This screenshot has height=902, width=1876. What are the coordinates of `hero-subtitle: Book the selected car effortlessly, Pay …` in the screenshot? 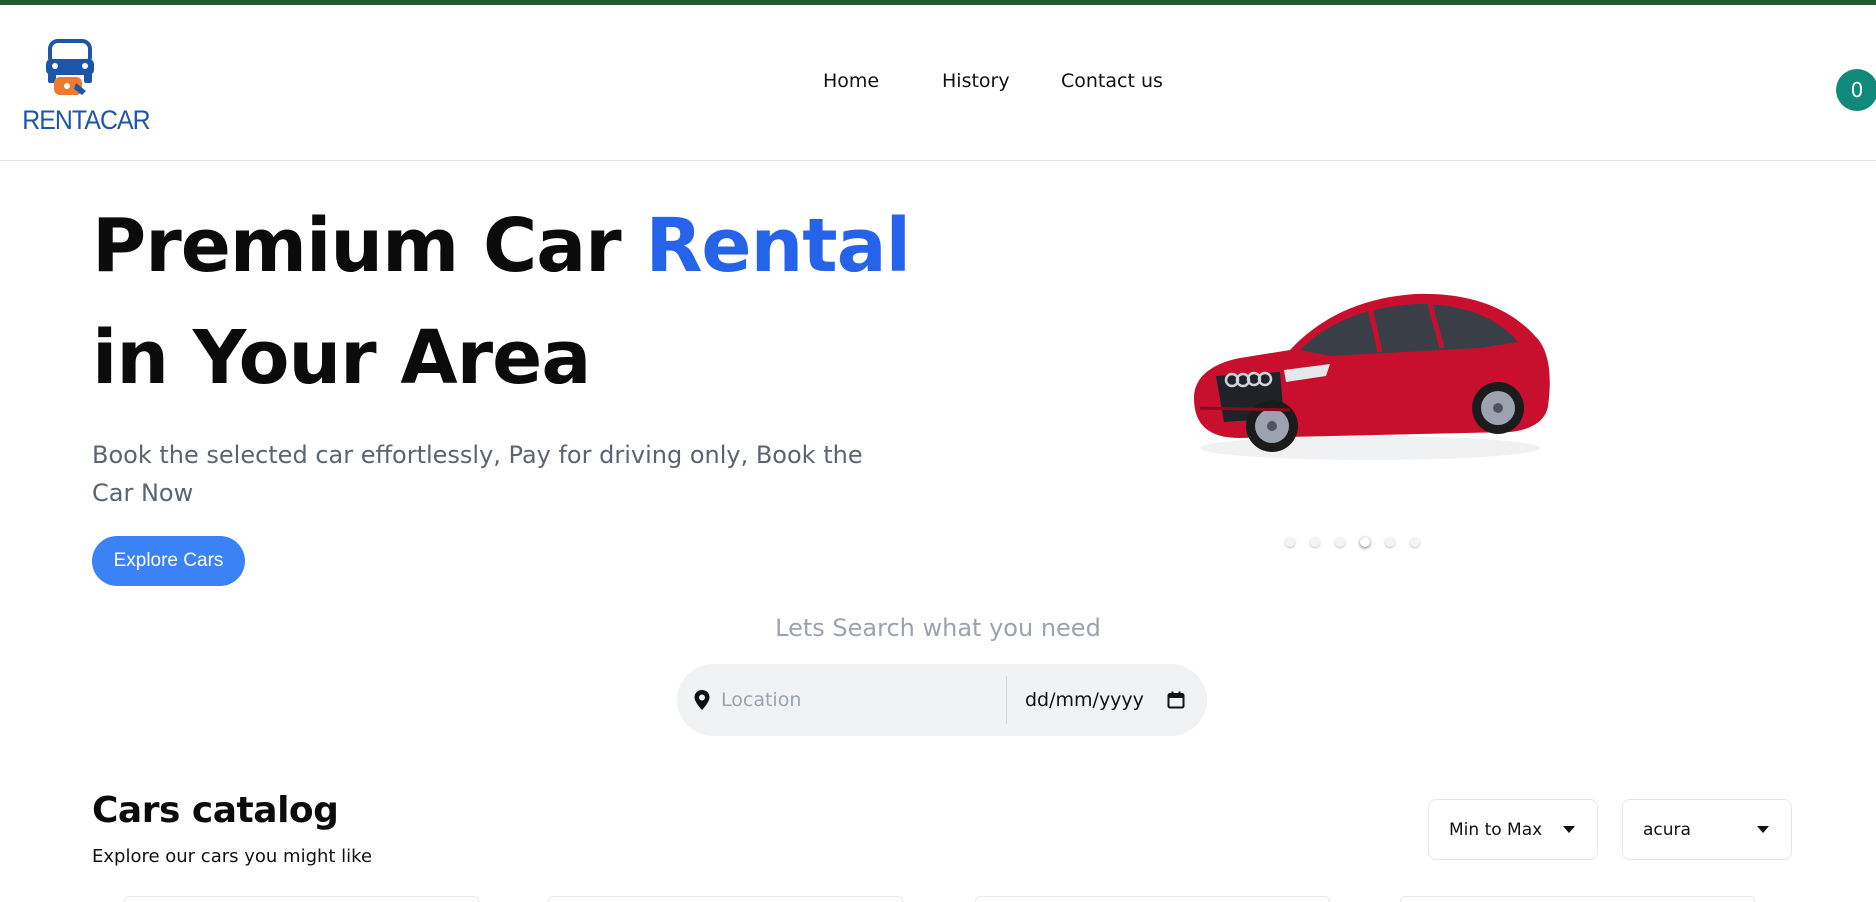 It's located at (477, 474).